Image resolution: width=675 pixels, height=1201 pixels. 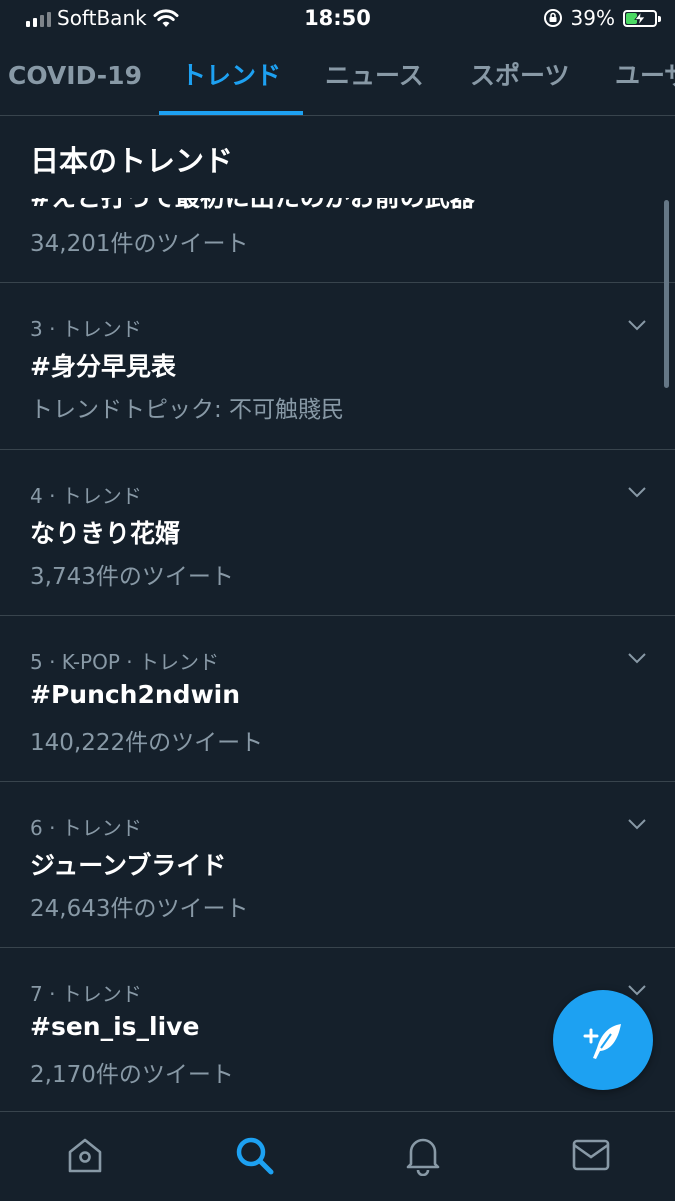 I want to click on tab-users: ユーザ, so click(x=634, y=77).